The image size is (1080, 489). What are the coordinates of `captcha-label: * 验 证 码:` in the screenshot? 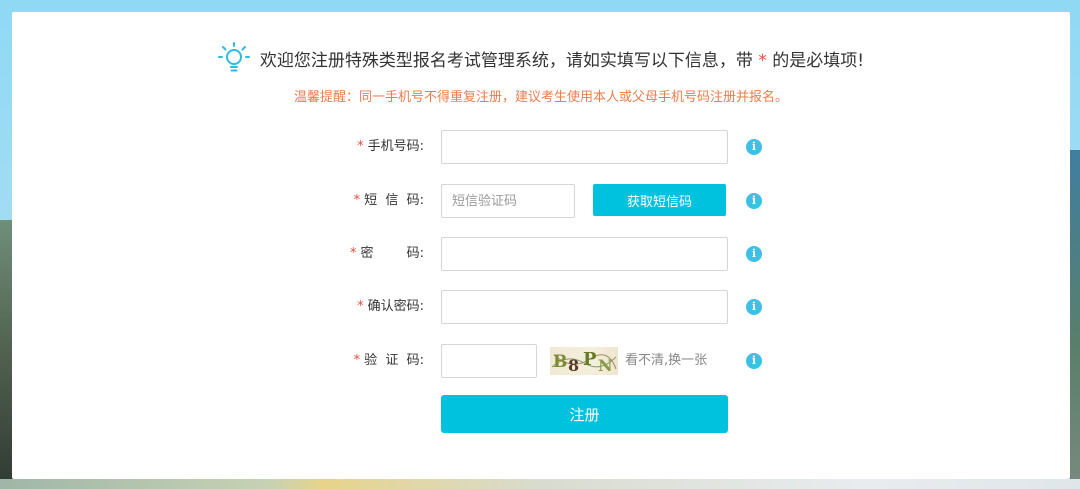 It's located at (368, 361).